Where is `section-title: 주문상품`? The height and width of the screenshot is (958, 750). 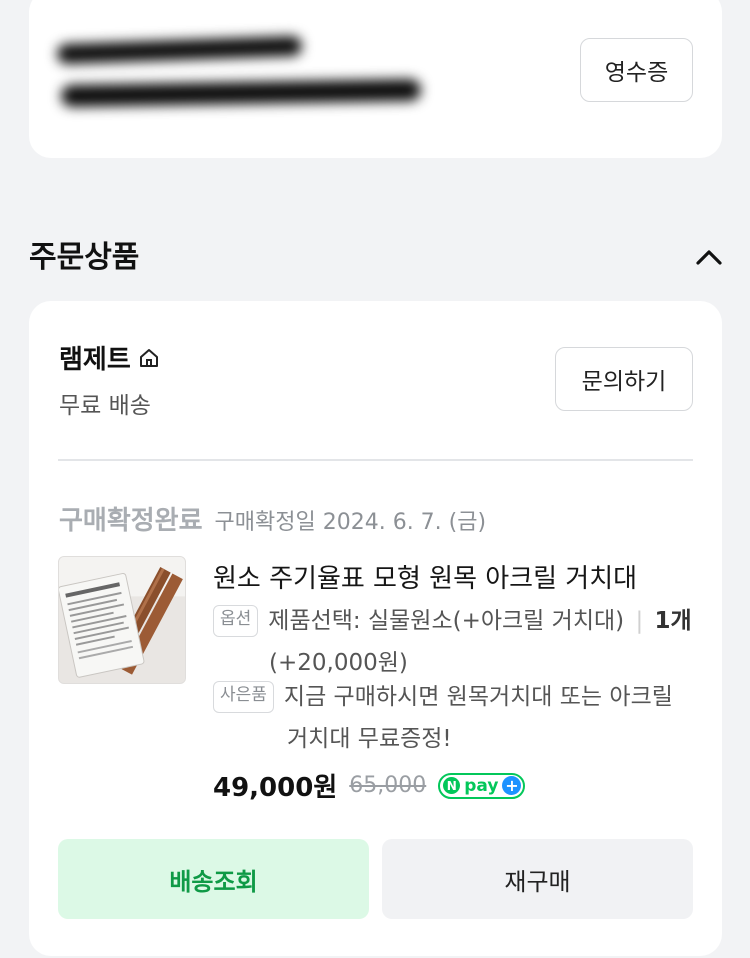
section-title: 주문상품 is located at coordinates (84, 257).